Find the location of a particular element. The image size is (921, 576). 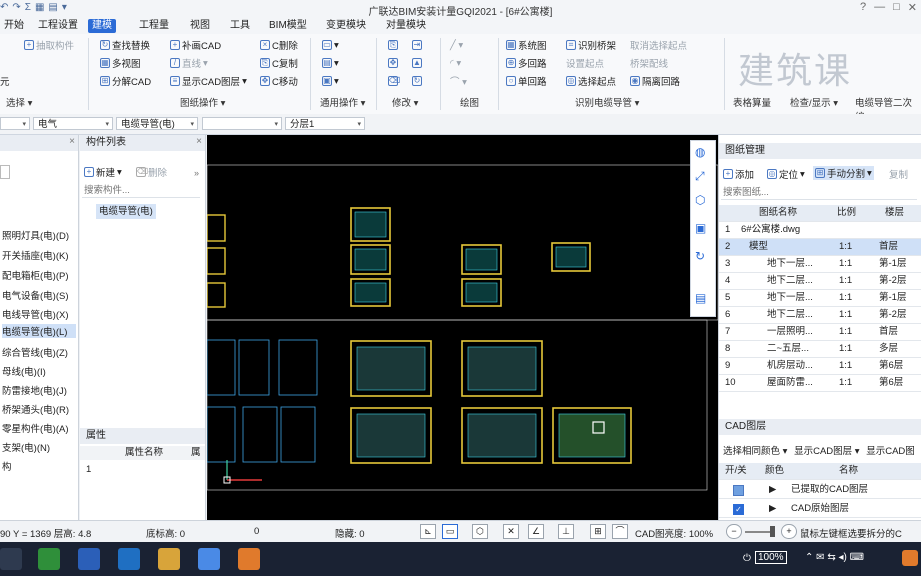

zoom-extents-icon: ⤢ is located at coordinates (700, 176).